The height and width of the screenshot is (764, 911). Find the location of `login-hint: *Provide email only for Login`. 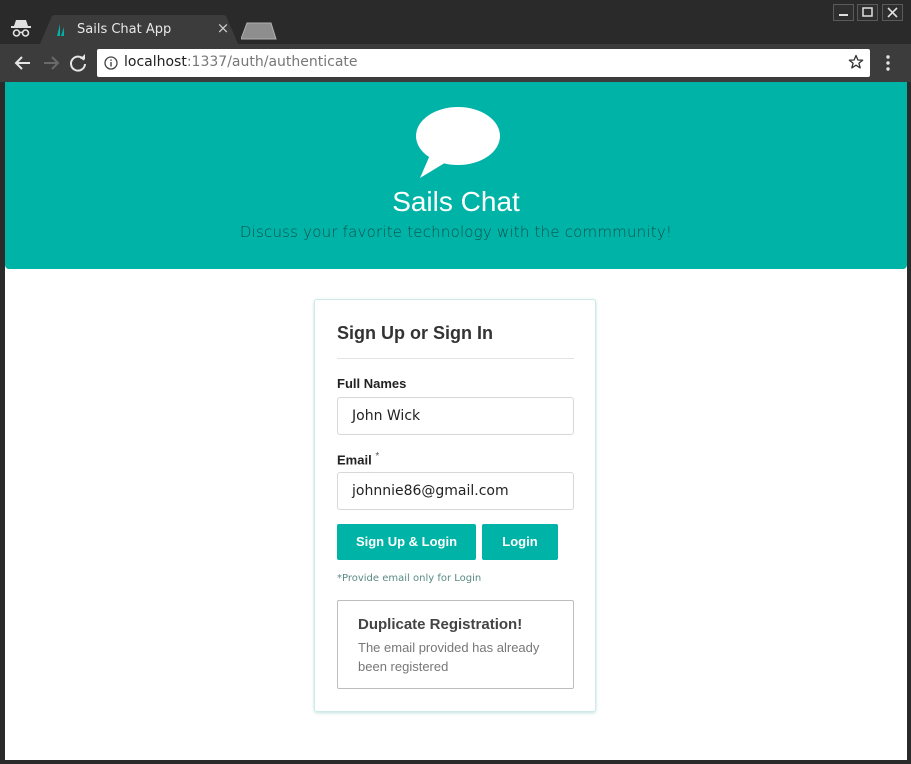

login-hint: *Provide email only for Login is located at coordinates (409, 578).